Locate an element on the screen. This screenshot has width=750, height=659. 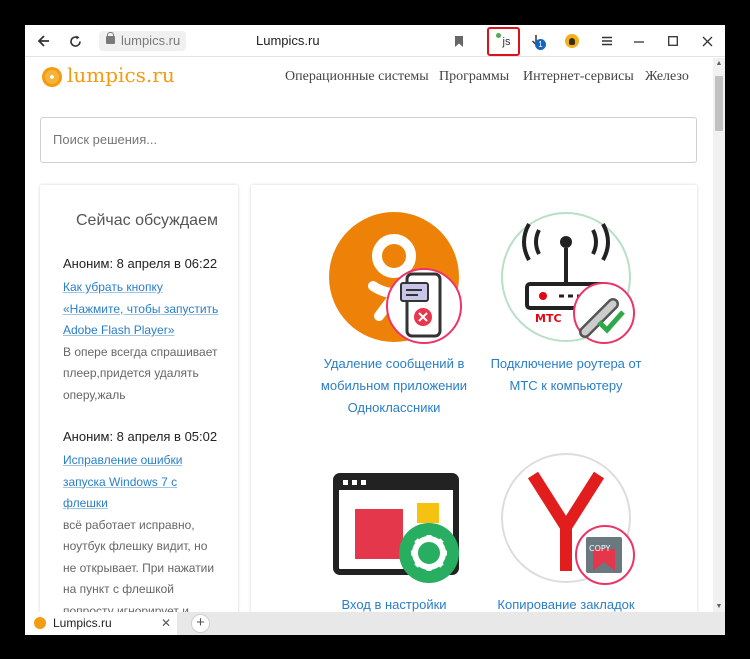
site-logo: lumpics.ru is located at coordinates (121, 75).